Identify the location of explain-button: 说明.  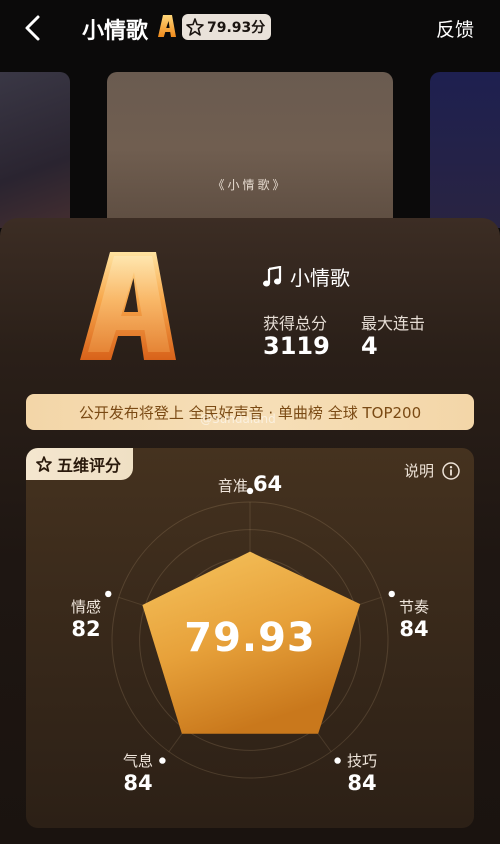
(432, 470).